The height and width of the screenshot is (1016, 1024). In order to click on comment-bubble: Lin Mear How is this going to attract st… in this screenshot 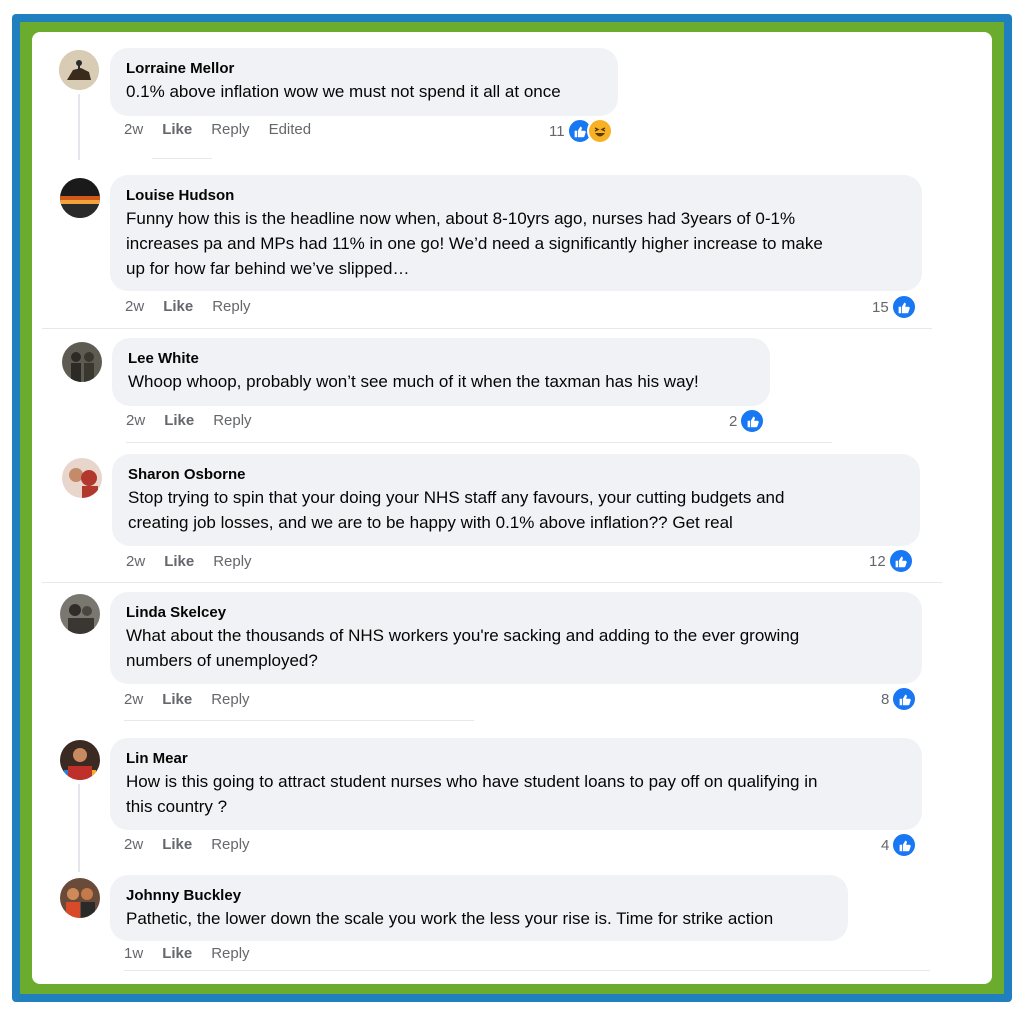, I will do `click(516, 784)`.